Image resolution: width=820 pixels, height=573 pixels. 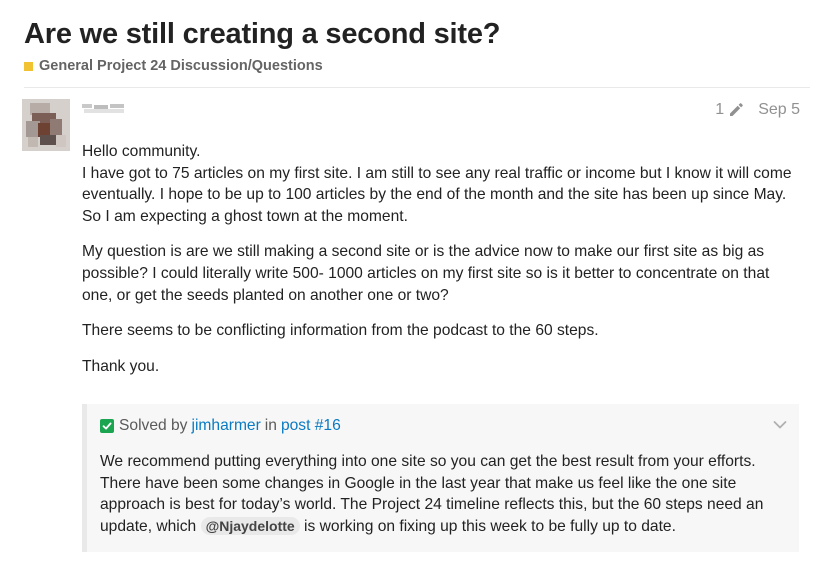 What do you see at coordinates (148, 526) in the screenshot?
I see `solution-line-start: update, which` at bounding box center [148, 526].